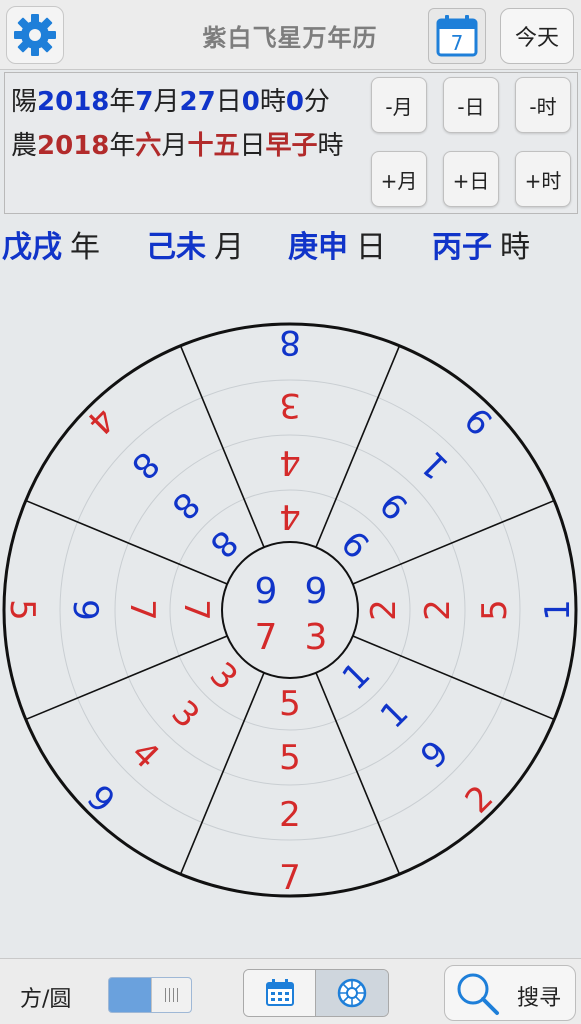 The image size is (581, 1024). What do you see at coordinates (357, 677) in the screenshot?
I see `star-bottom-right-4: 1` at bounding box center [357, 677].